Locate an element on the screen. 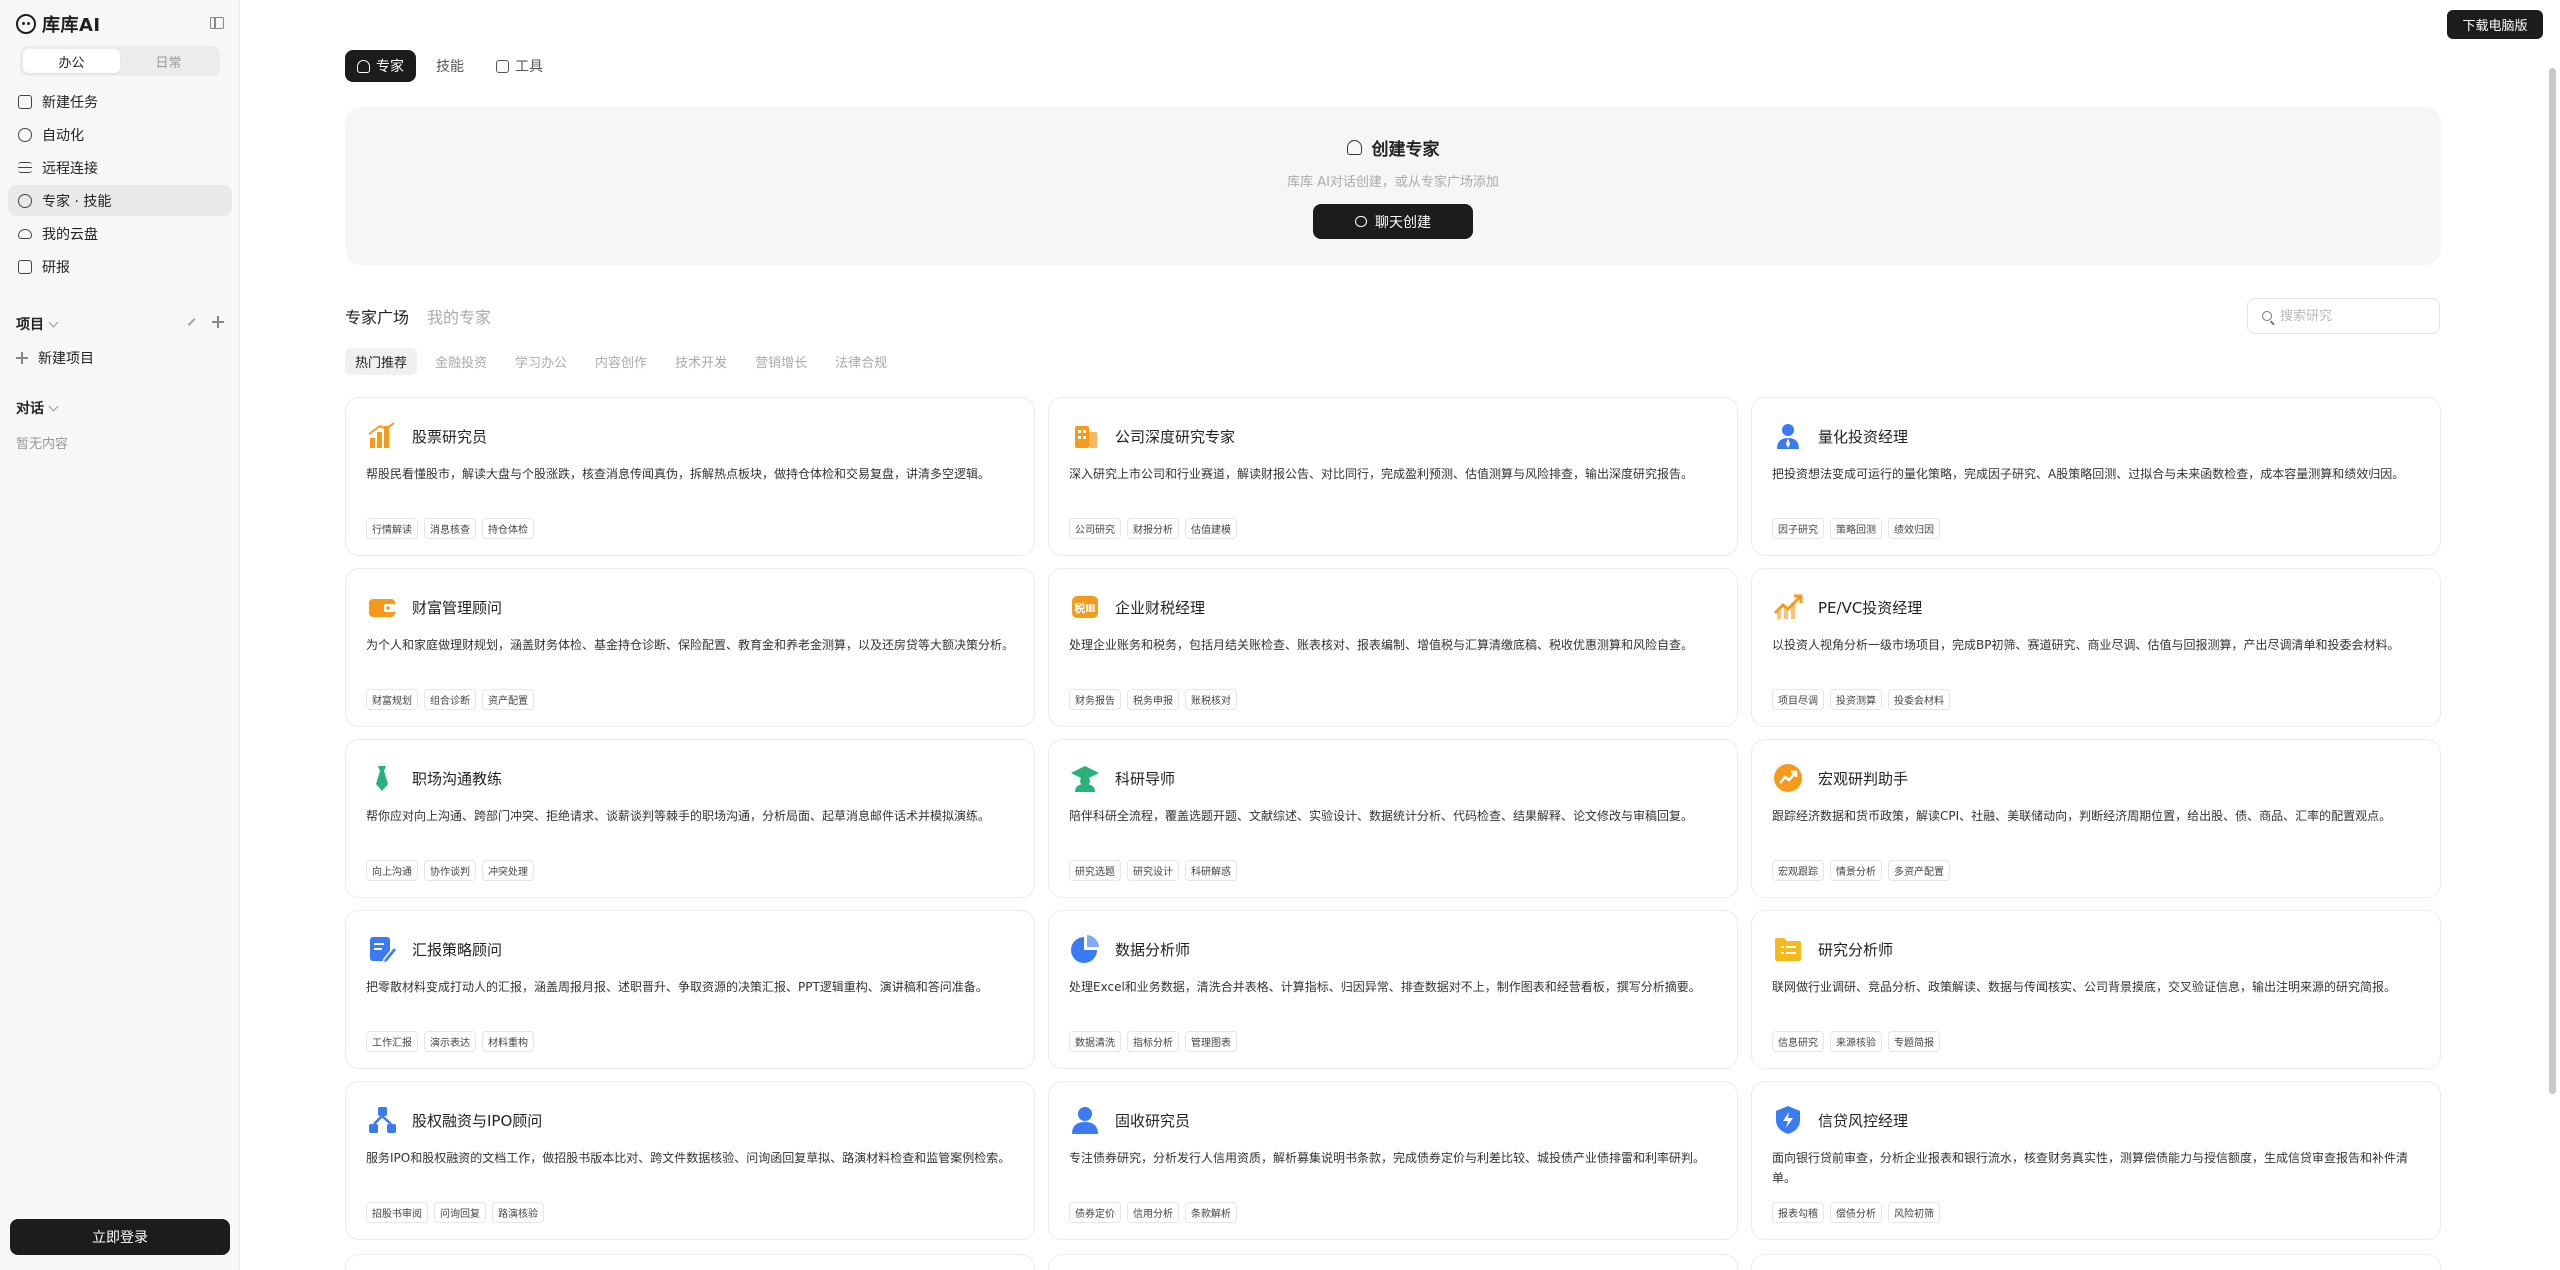 Image resolution: width=2560 pixels, height=1270 pixels. sidebar-item-cloud: 我的云盘 is located at coordinates (120, 233).